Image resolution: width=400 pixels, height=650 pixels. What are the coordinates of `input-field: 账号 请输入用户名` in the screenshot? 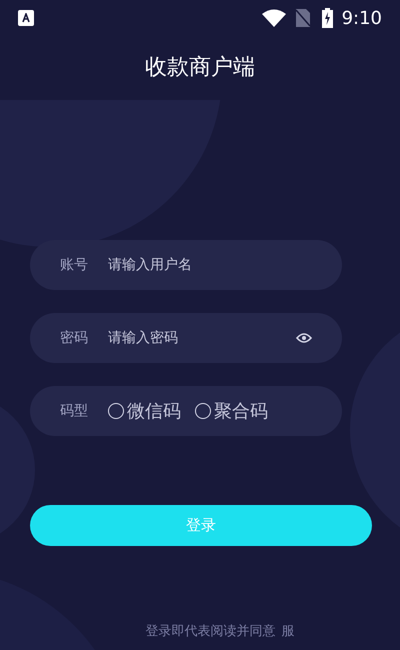 It's located at (186, 265).